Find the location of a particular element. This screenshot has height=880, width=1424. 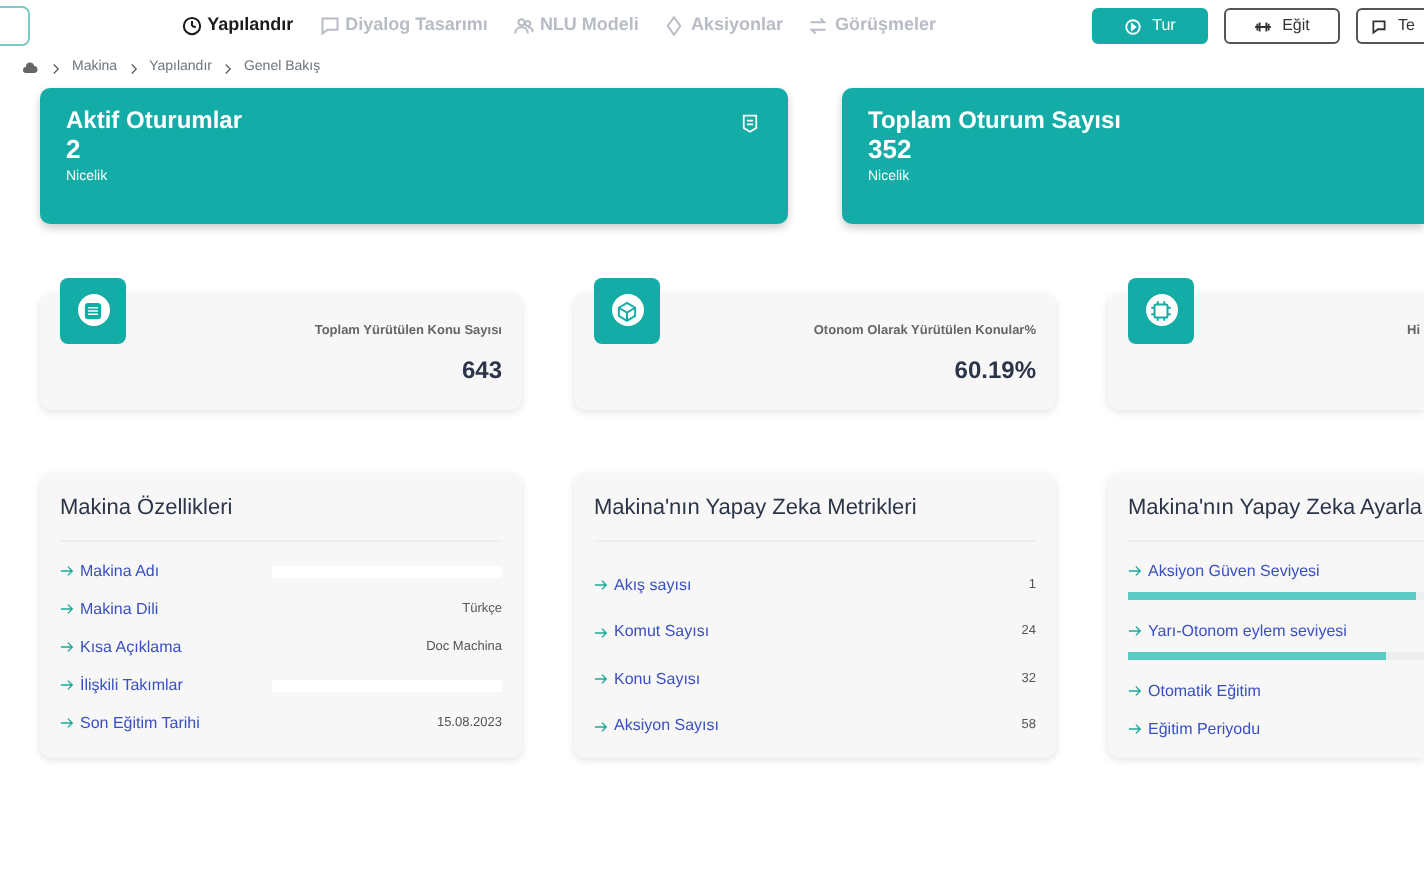

swap-arrows-icon is located at coordinates (818, 26).